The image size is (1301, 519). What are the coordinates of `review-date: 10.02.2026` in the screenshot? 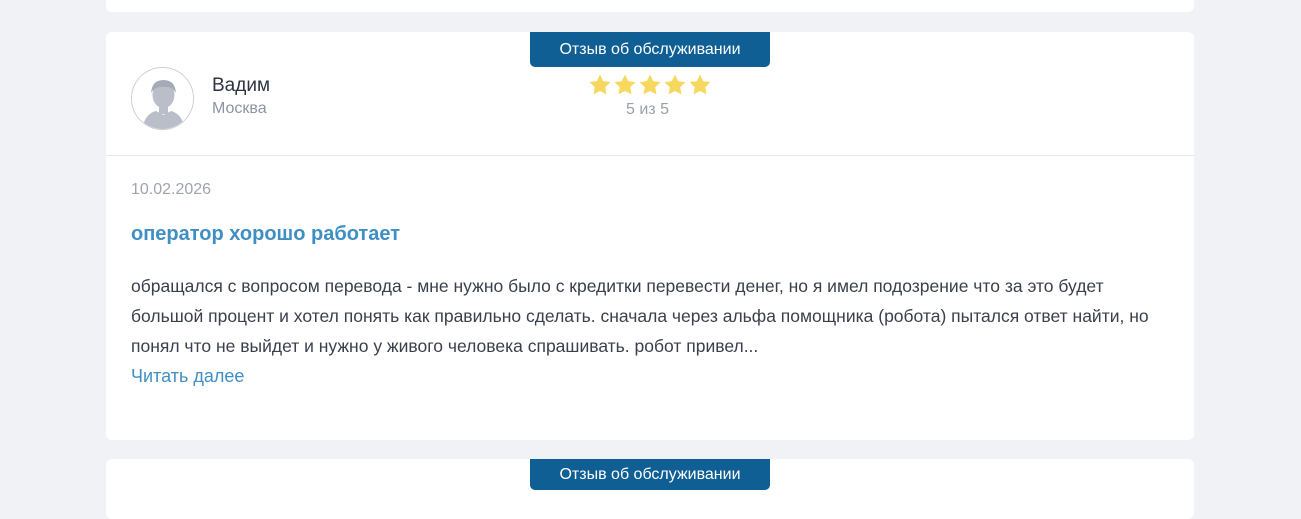 It's located at (171, 189).